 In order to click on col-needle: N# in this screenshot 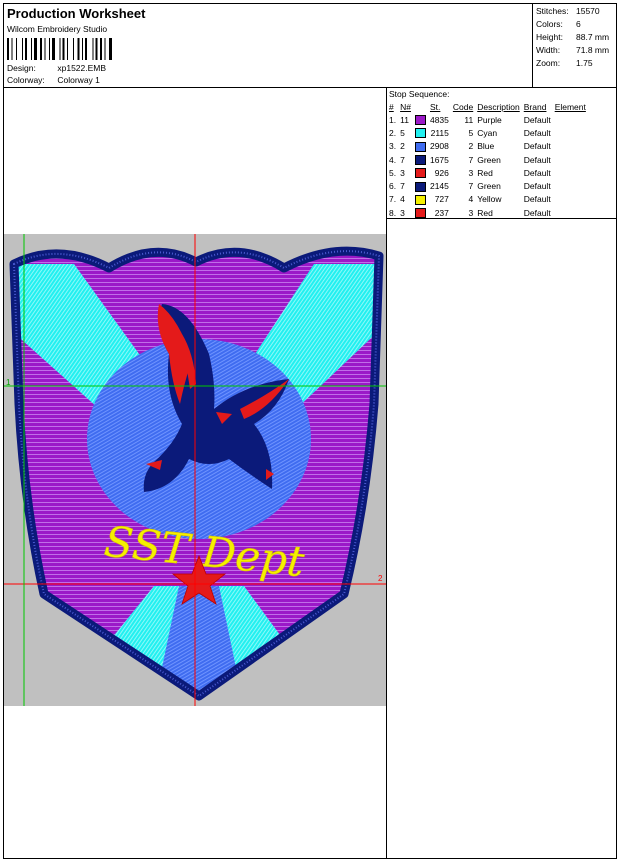, I will do `click(405, 106)`.